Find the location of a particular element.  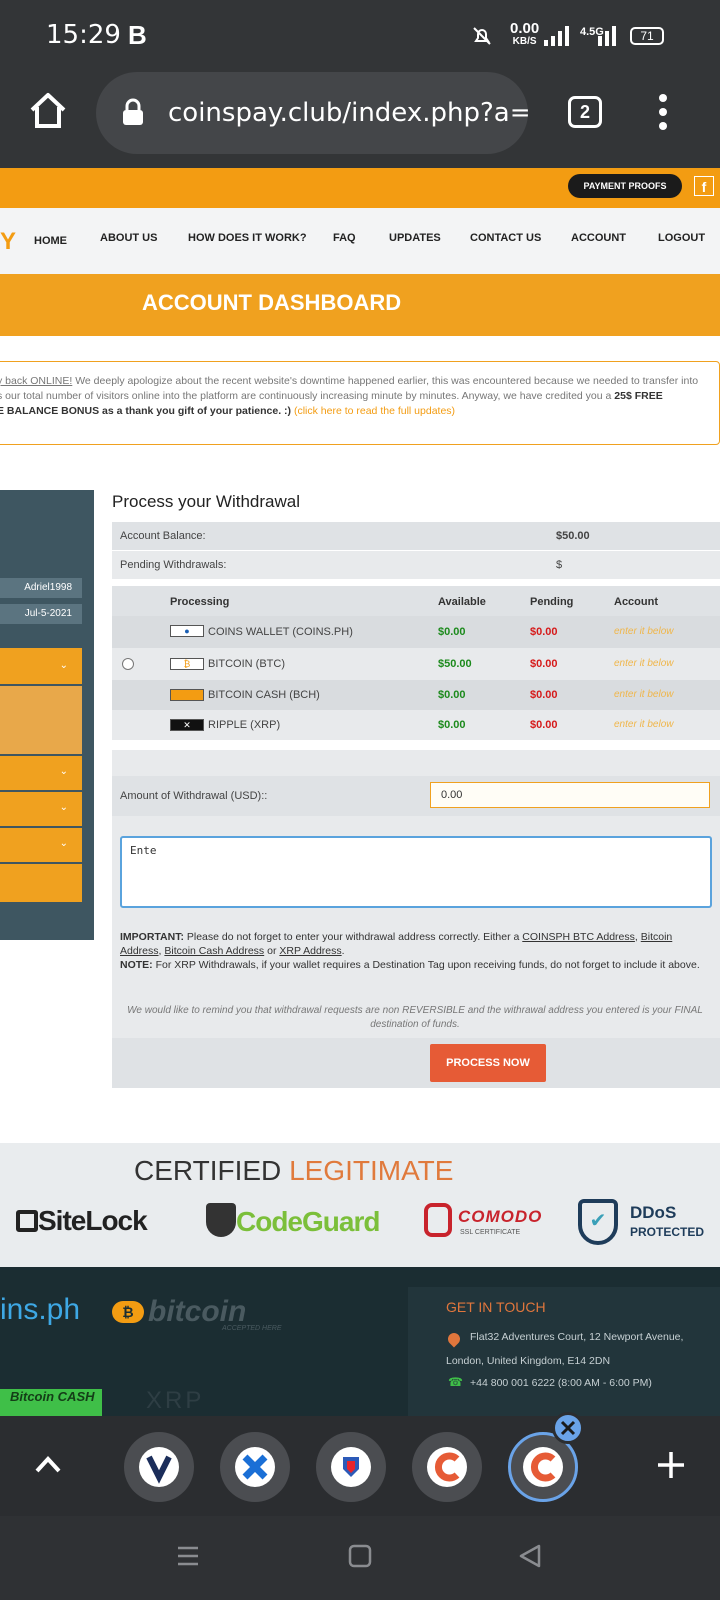

protected-text: PROTECTED is located at coordinates (667, 1232).